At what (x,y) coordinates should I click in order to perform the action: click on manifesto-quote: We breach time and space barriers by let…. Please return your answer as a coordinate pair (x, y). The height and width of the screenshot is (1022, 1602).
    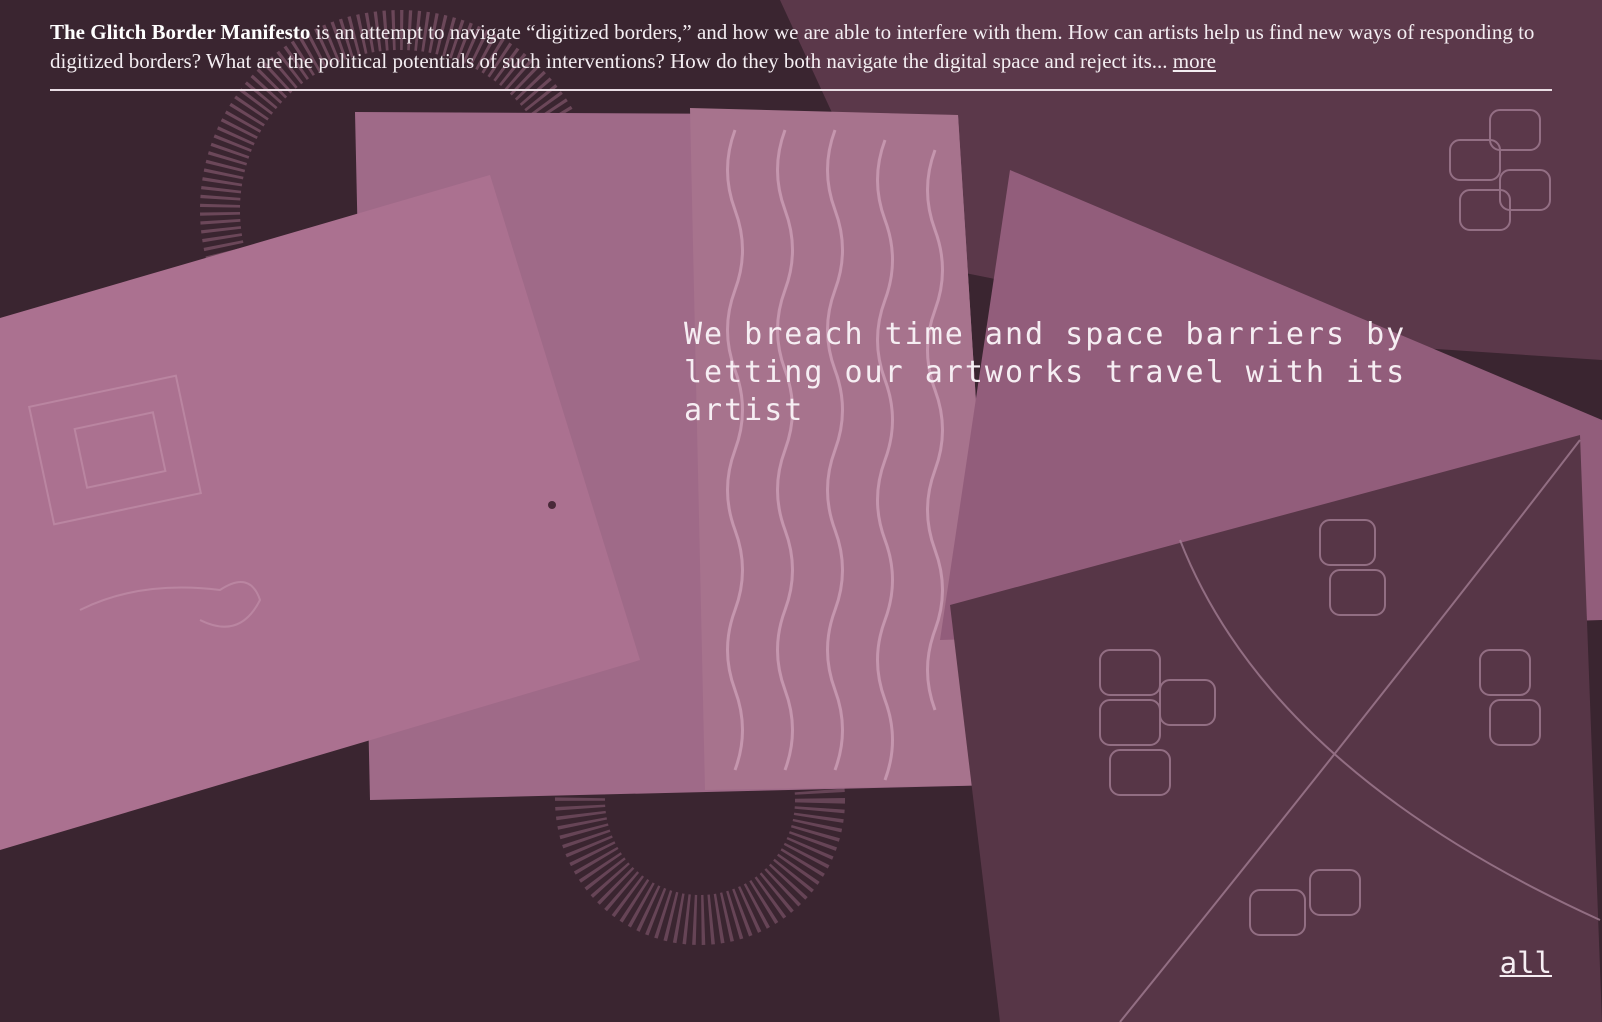
    Looking at the image, I should click on (1045, 372).